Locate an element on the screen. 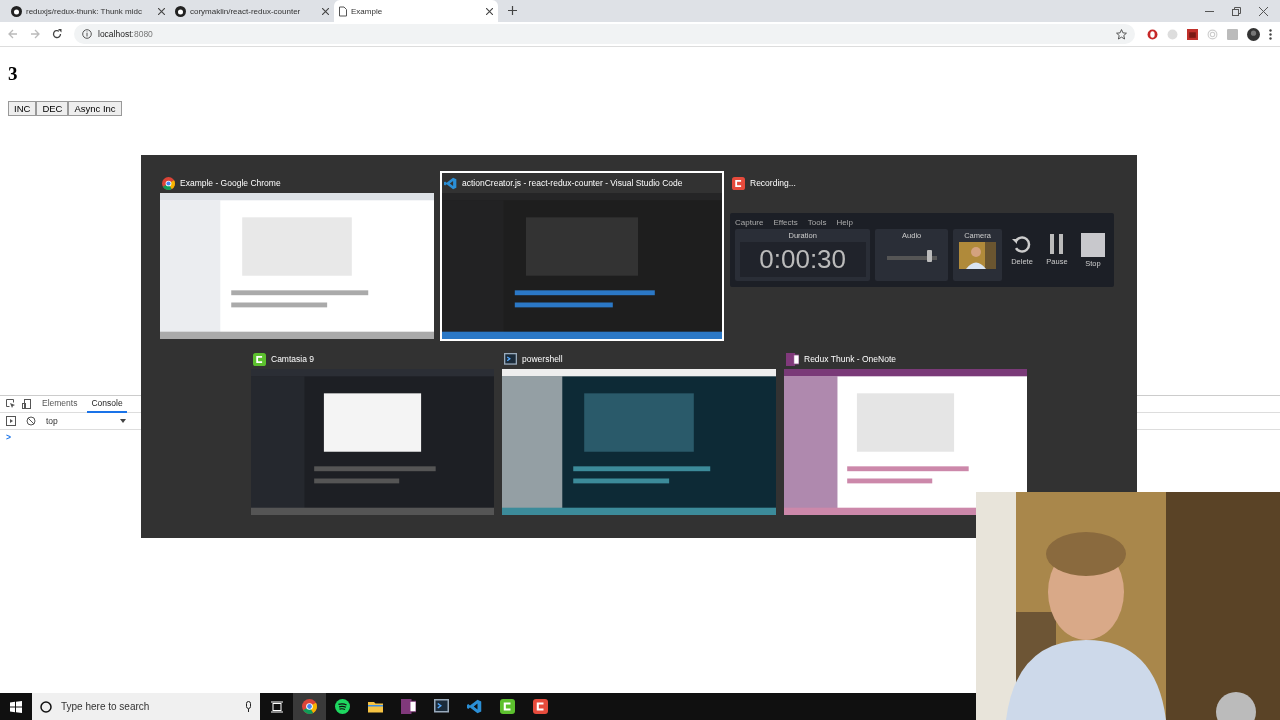  menu-icon is located at coordinates (1270, 34).